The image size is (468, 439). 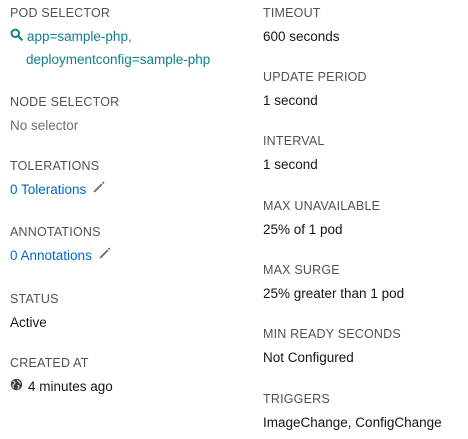 I want to click on max-unavailable-value: 25% of 1 pod, so click(x=303, y=229).